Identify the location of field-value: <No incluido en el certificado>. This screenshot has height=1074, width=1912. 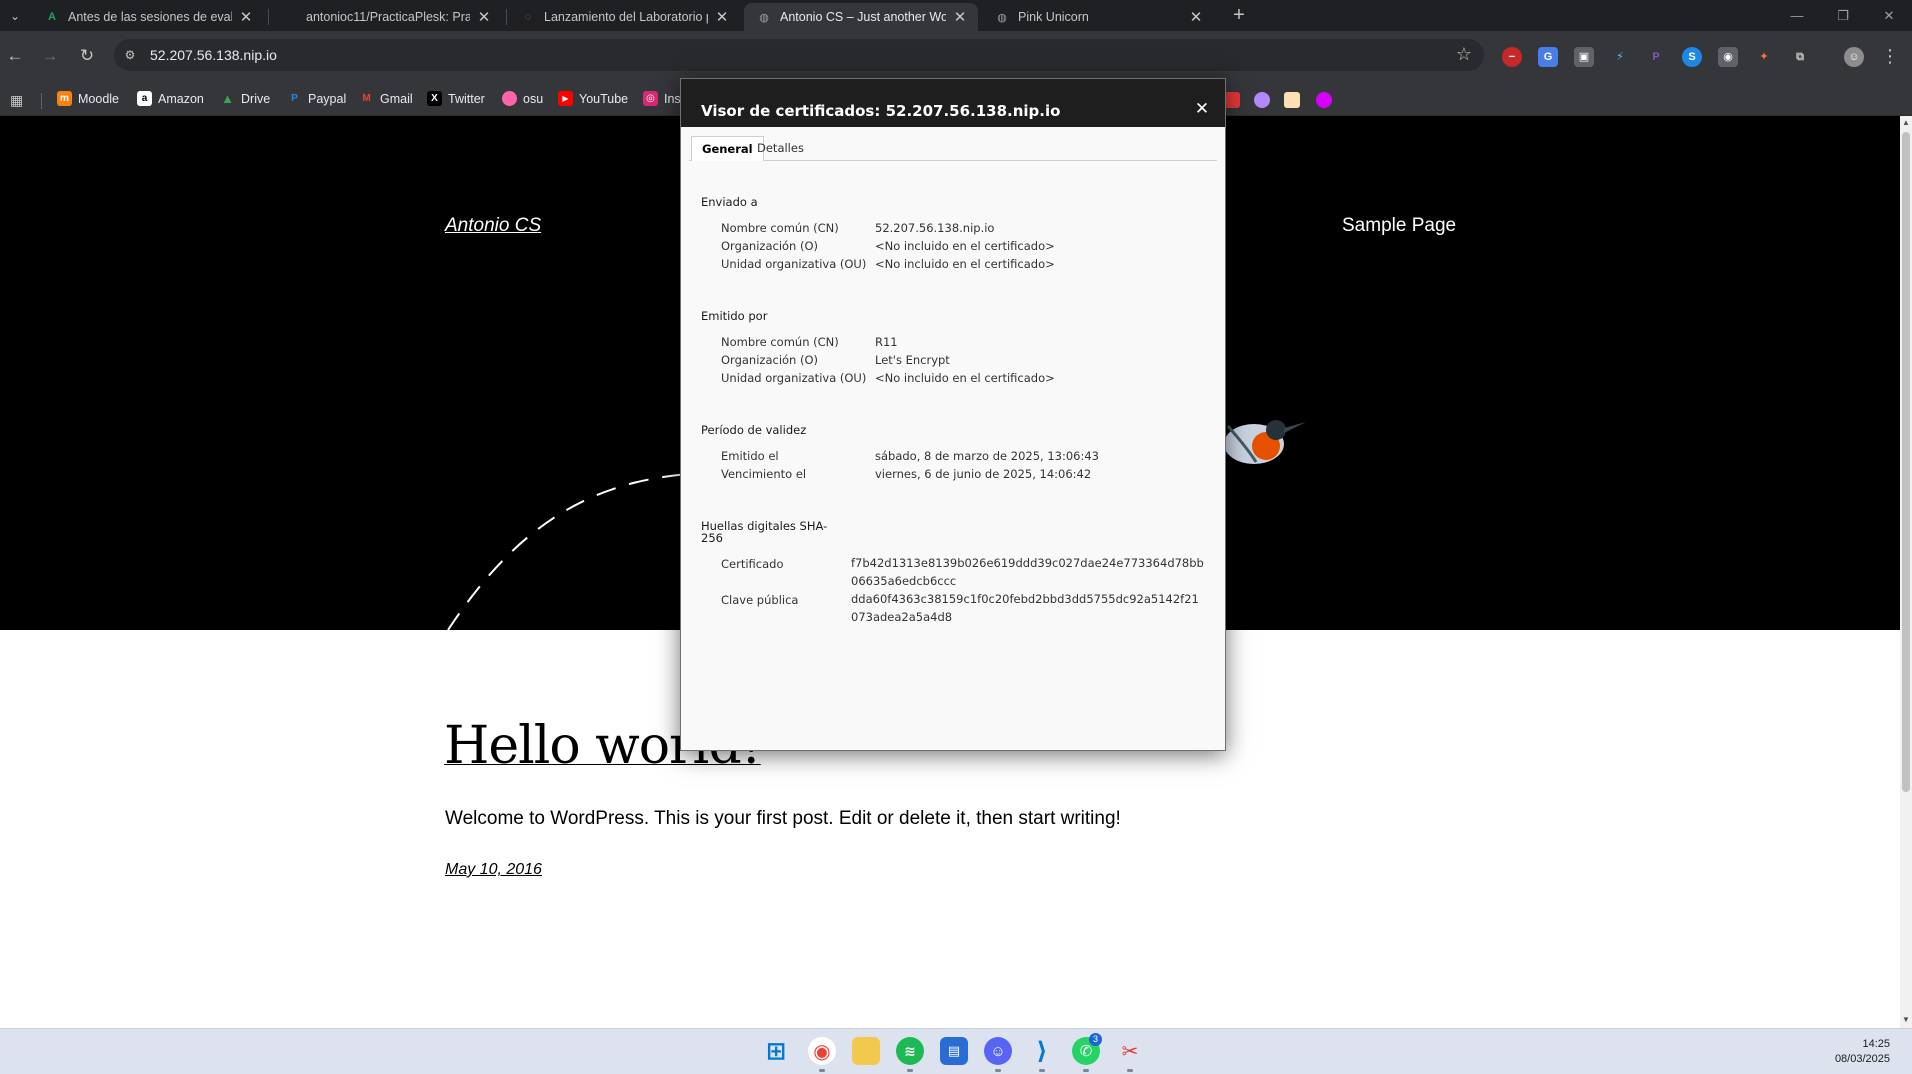
(965, 264).